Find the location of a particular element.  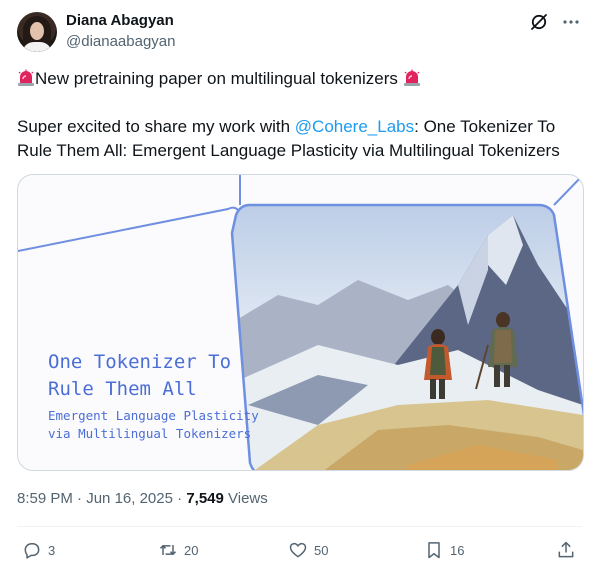

author-handle: @dianaabagyan is located at coordinates (120, 41).